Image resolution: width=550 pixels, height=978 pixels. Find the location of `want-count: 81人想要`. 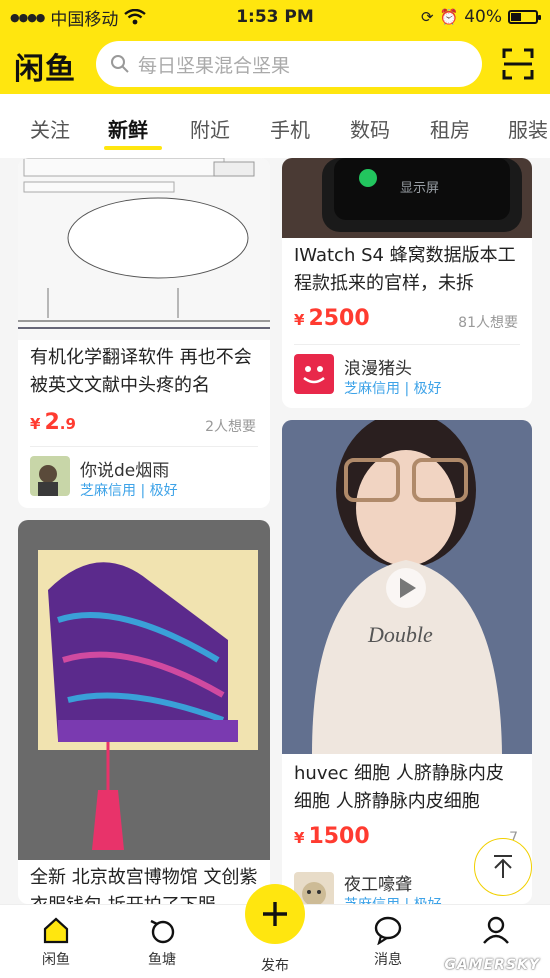

want-count: 81人想要 is located at coordinates (488, 323).